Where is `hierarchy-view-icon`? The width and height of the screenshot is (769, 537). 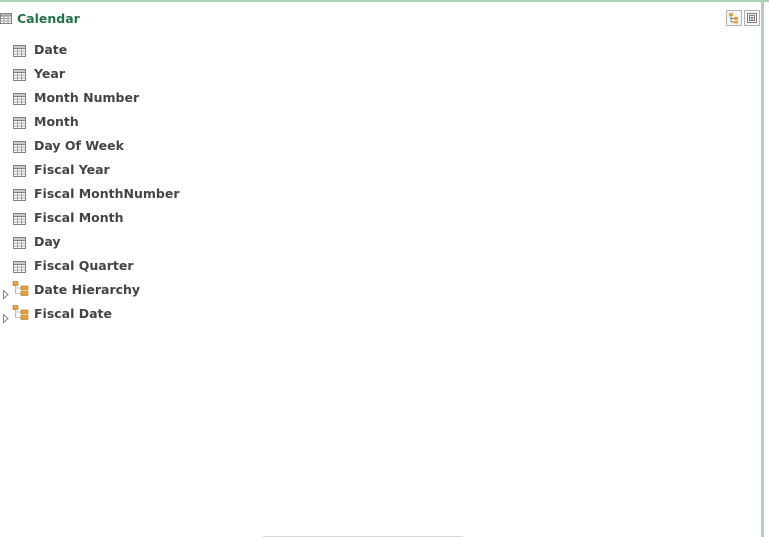 hierarchy-view-icon is located at coordinates (733, 18).